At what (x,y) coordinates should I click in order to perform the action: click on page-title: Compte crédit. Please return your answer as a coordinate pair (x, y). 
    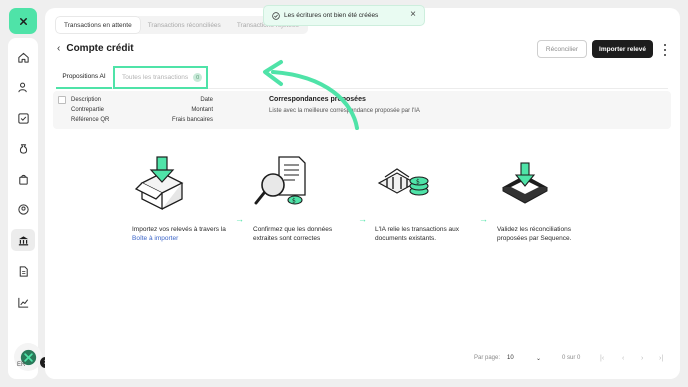
    Looking at the image, I should click on (100, 48).